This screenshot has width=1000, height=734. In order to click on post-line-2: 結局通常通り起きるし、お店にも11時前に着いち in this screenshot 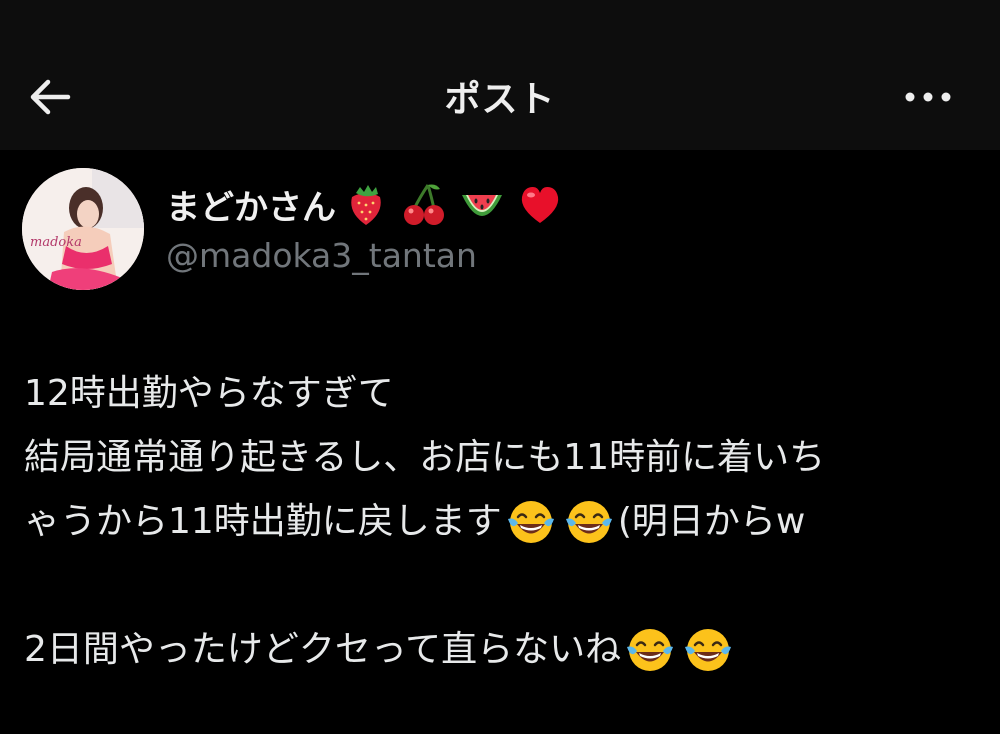, I will do `click(425, 457)`.